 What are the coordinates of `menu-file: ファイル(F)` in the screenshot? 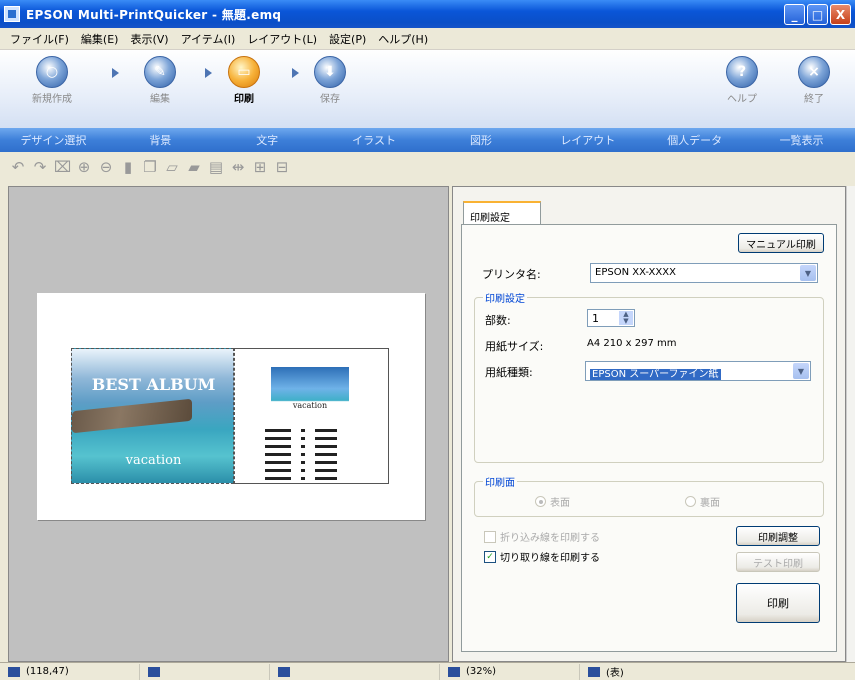 It's located at (39, 39).